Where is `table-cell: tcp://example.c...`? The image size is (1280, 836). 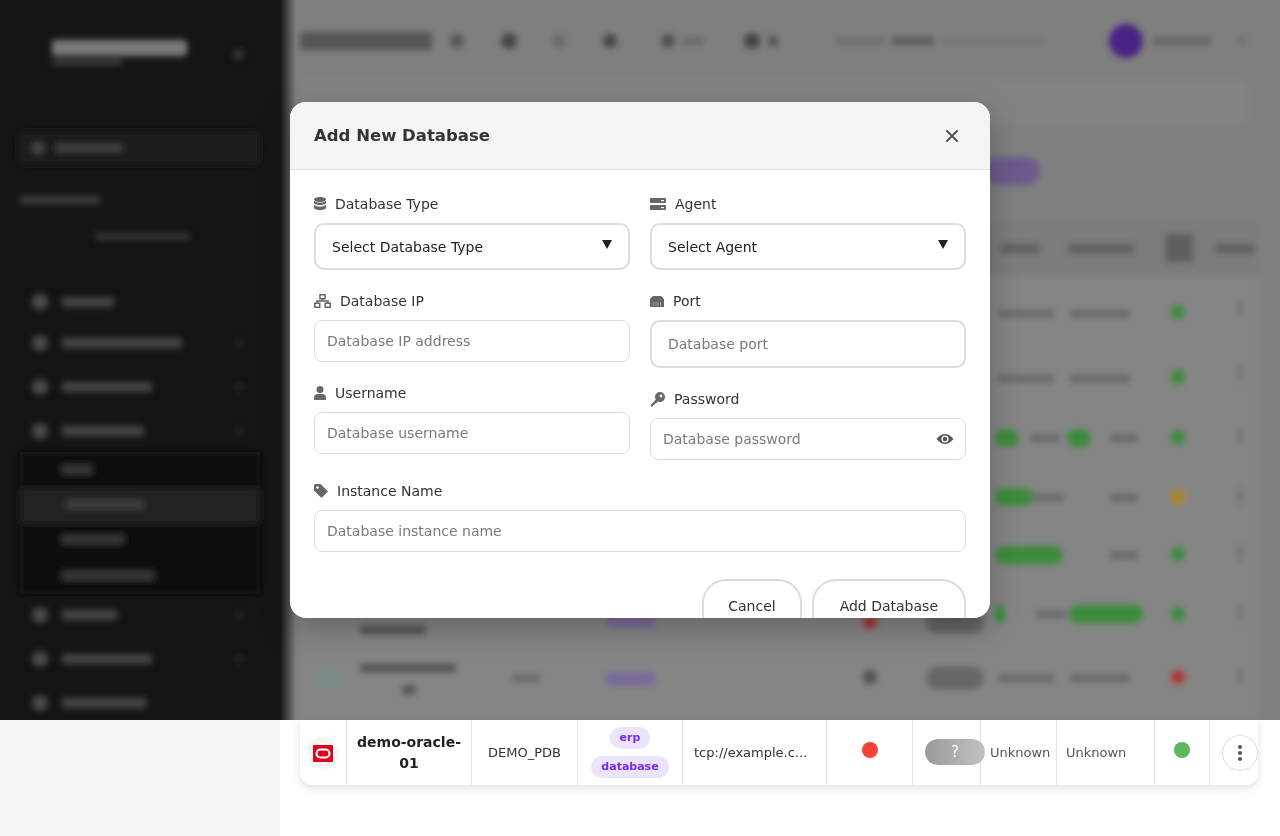
table-cell: tcp://example.c... is located at coordinates (751, 752).